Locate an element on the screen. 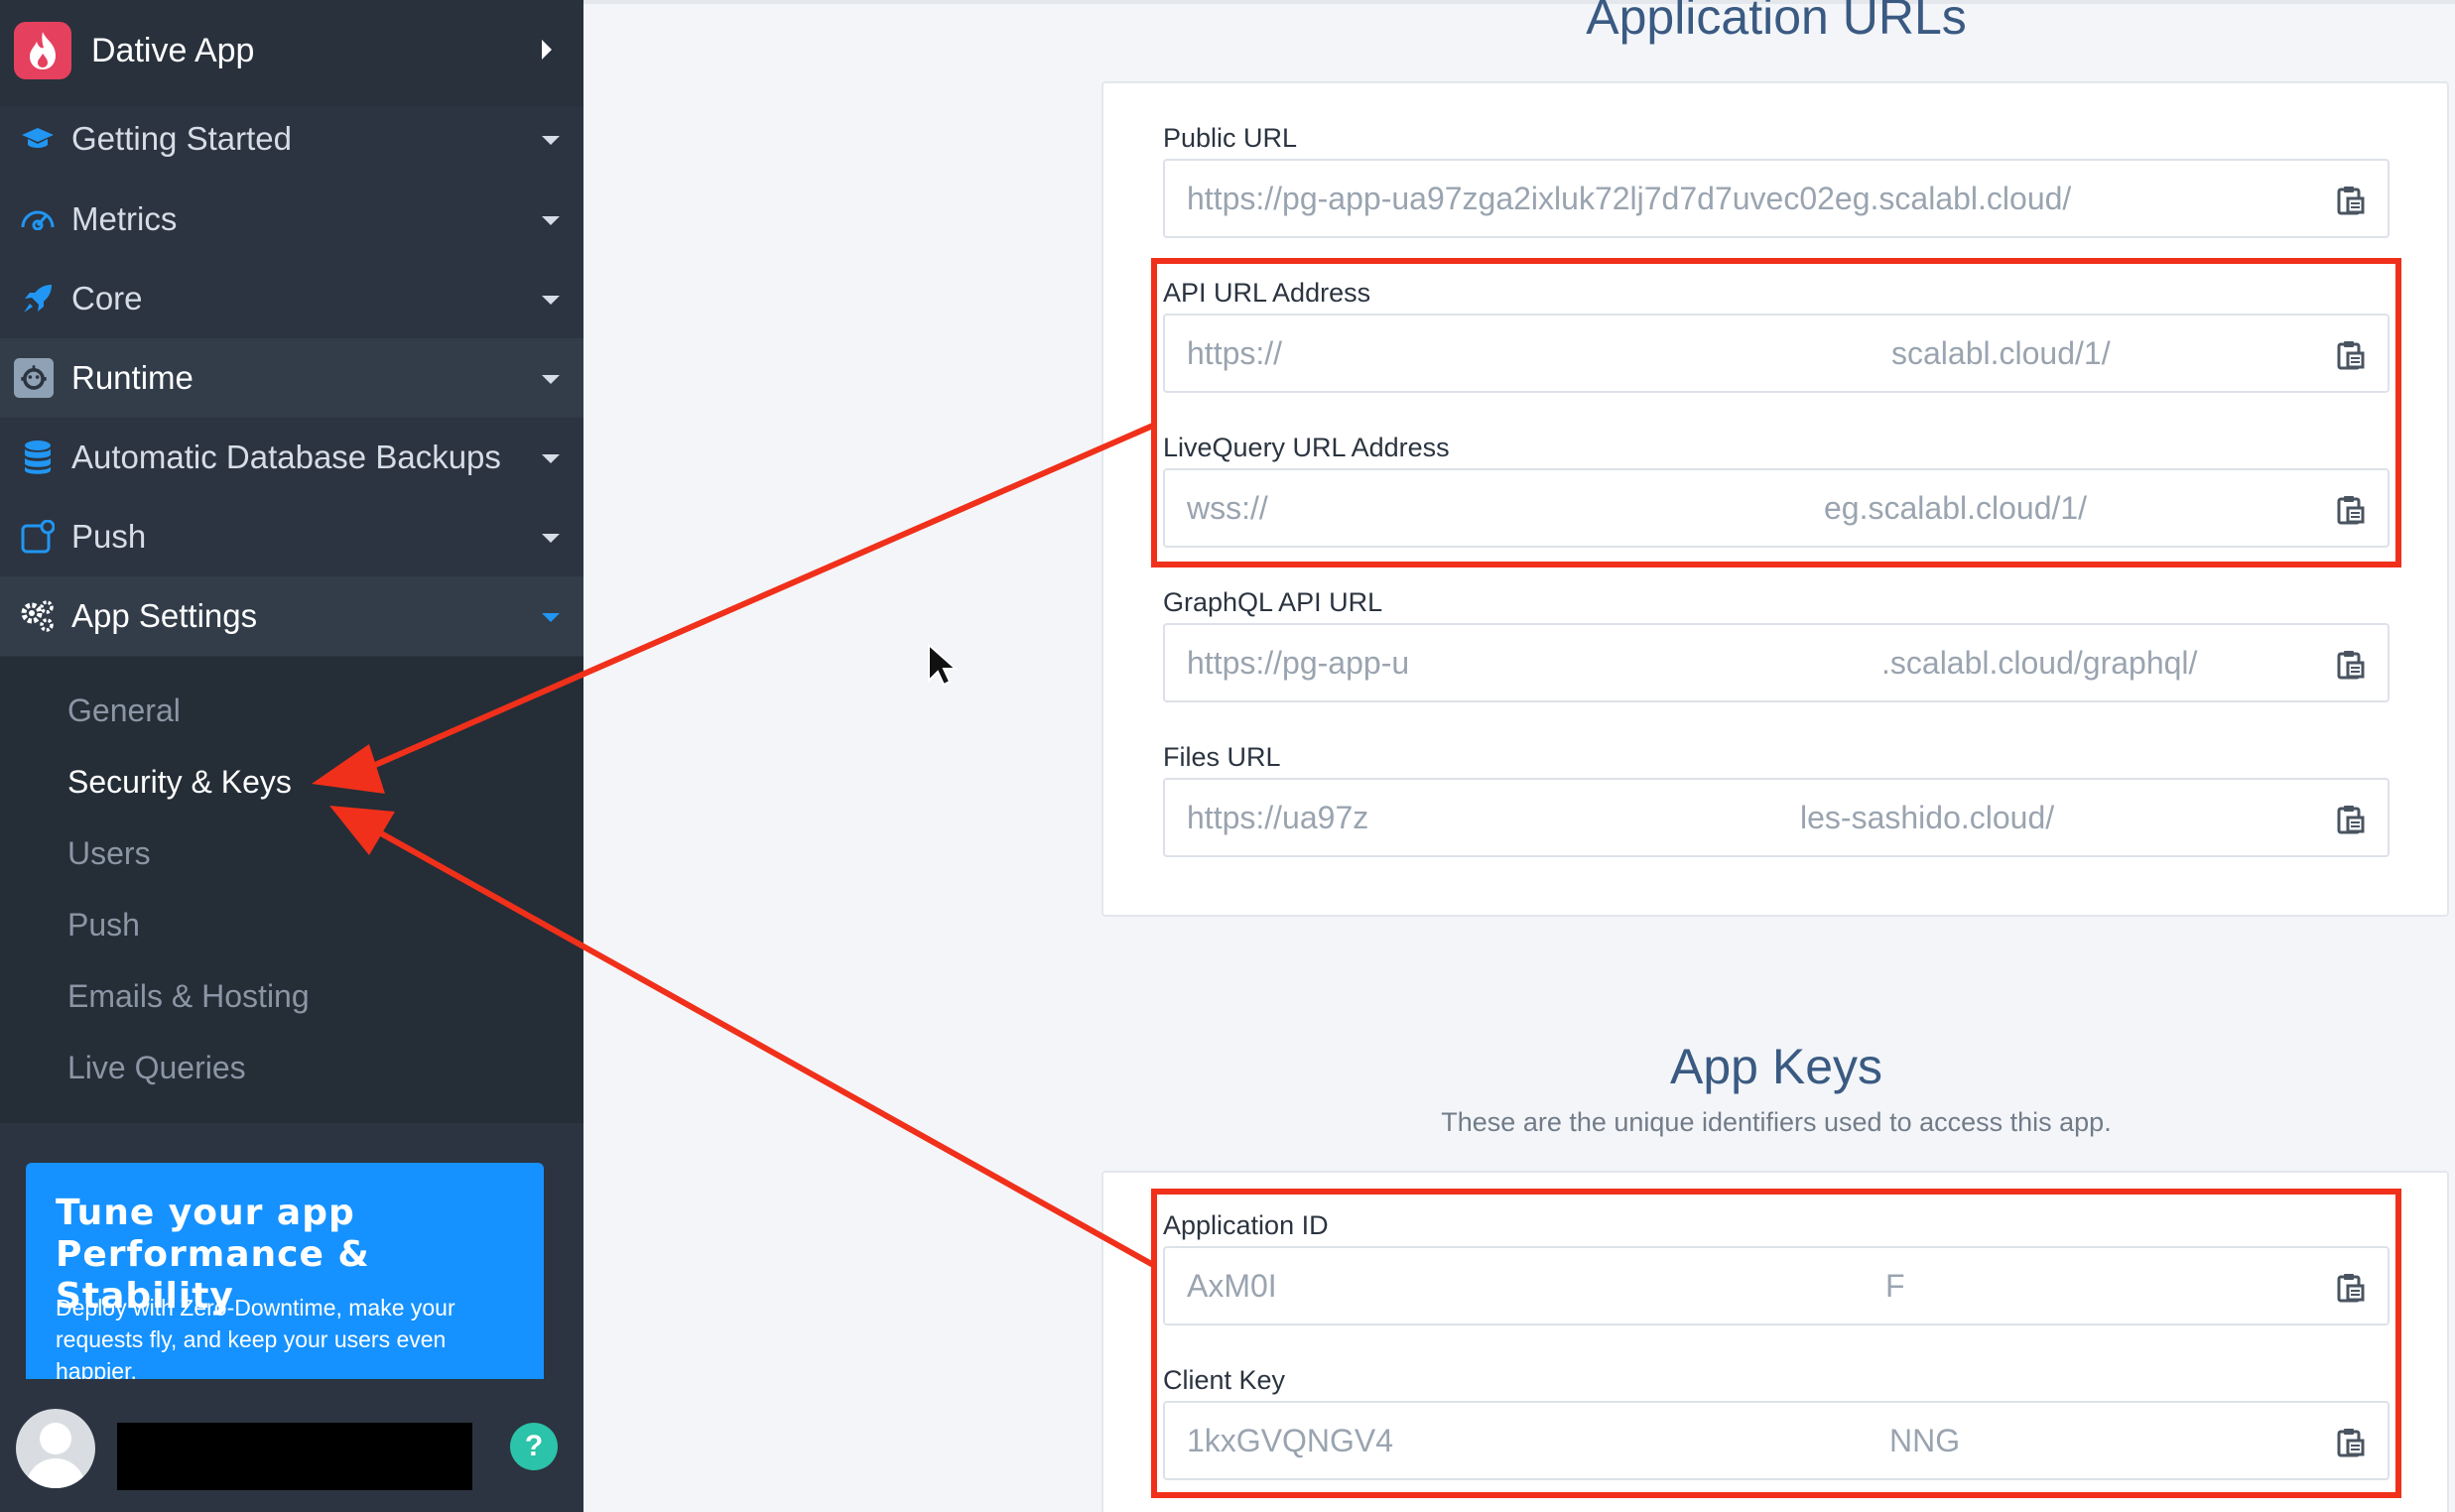 Image resolution: width=2455 pixels, height=1512 pixels. annotation-box-keys is located at coordinates (1776, 1343).